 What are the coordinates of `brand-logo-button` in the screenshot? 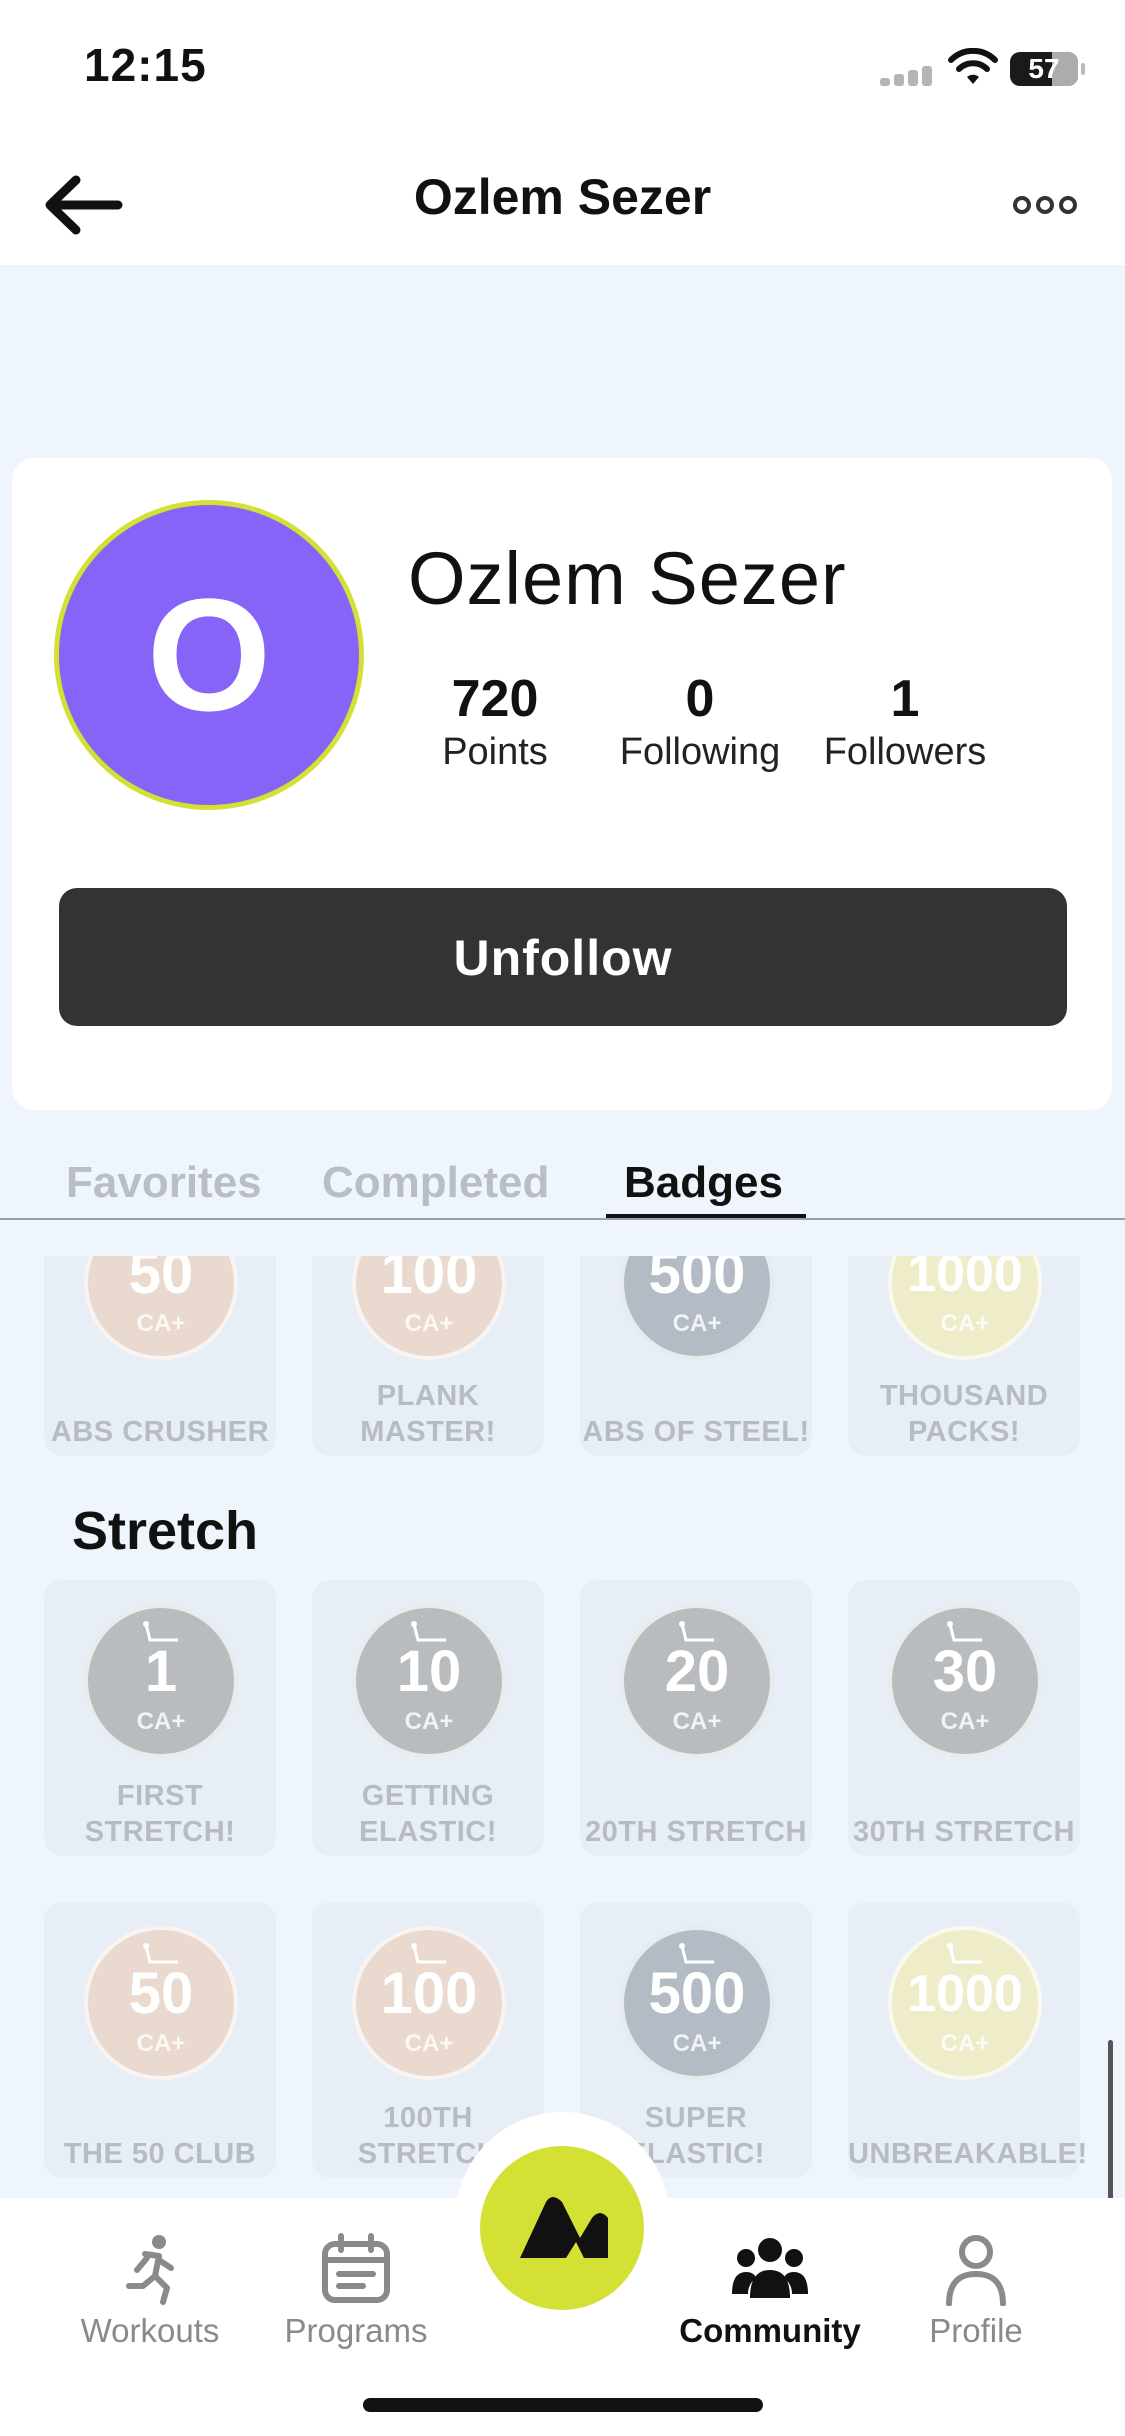 It's located at (562, 2228).